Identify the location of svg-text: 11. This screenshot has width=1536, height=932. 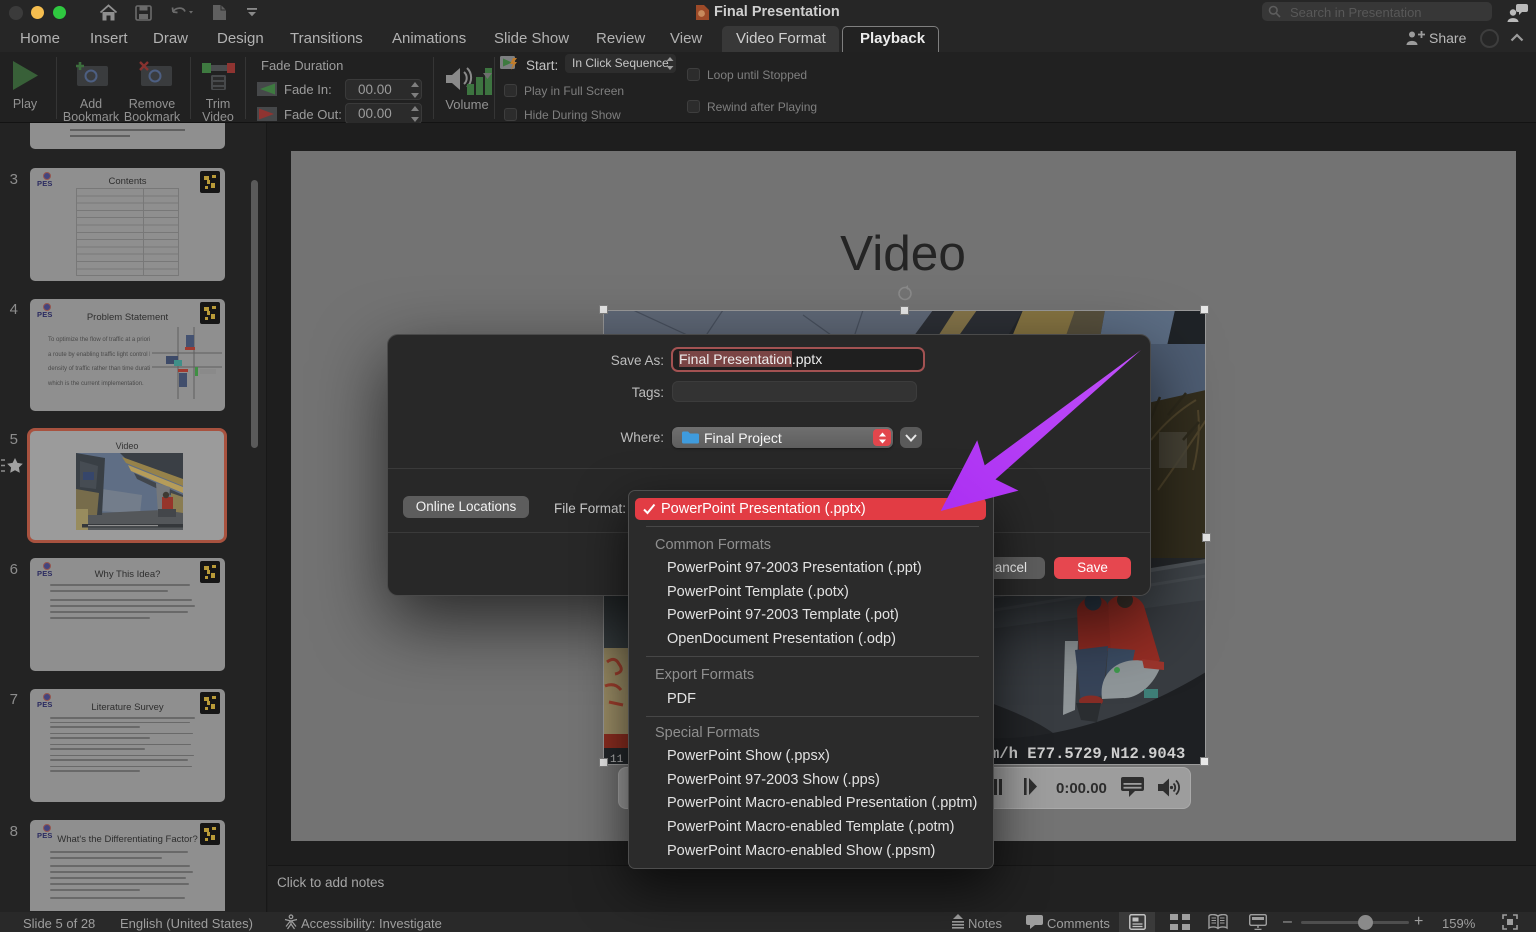
(617, 759).